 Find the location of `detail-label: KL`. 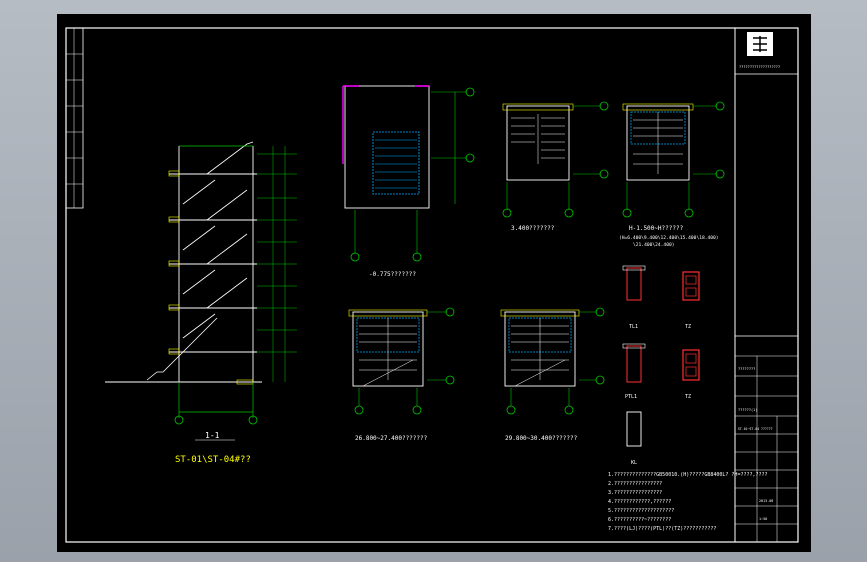

detail-label: KL is located at coordinates (634, 463).